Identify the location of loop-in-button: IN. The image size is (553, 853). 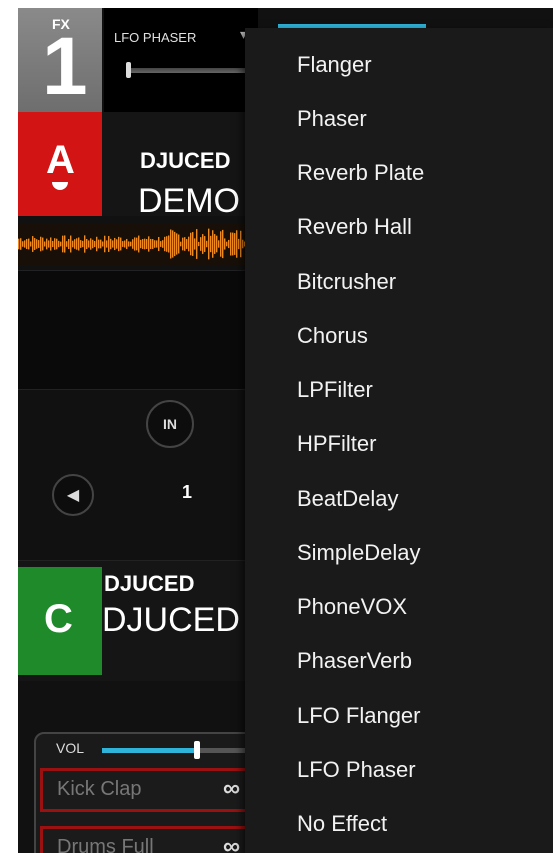
(170, 424).